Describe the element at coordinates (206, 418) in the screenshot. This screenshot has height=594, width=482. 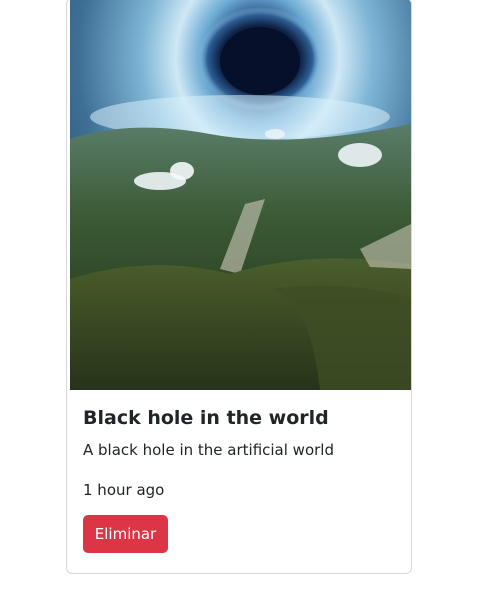
I see `card-title: Black hole in the world` at that location.